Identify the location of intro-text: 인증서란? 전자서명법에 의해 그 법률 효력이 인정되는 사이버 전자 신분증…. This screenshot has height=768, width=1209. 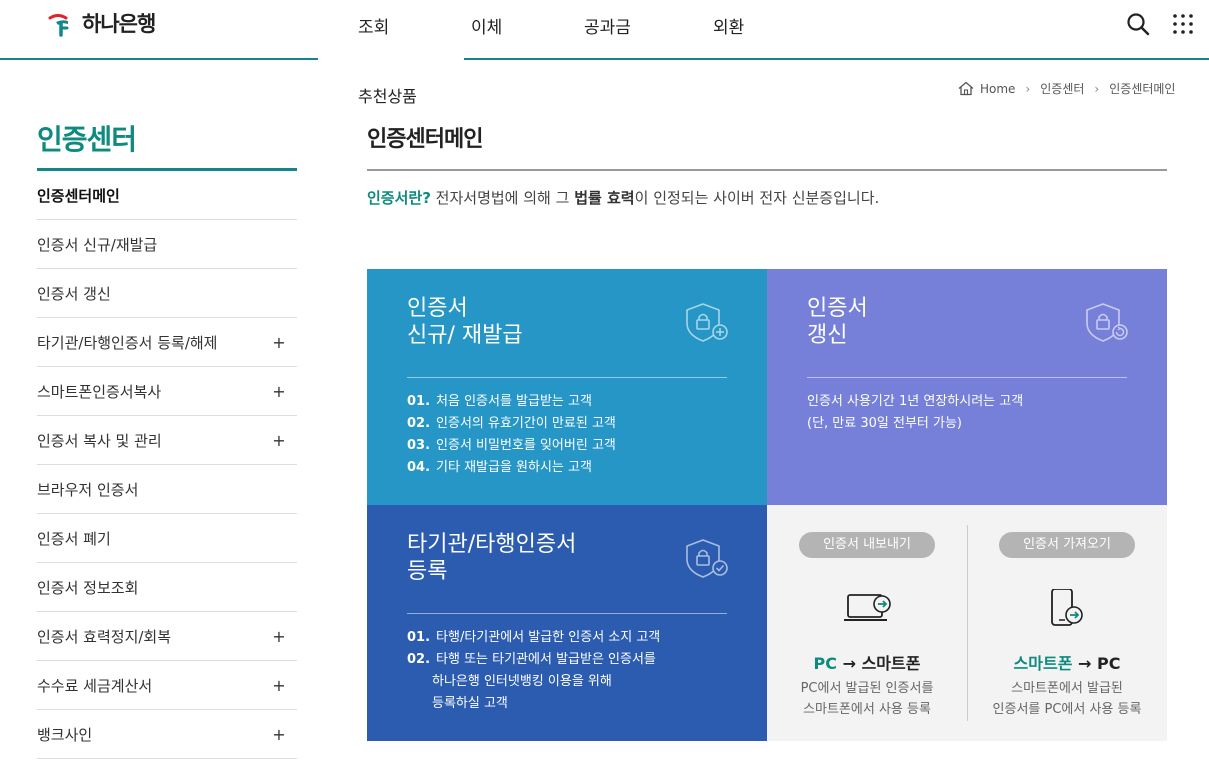
(623, 197).